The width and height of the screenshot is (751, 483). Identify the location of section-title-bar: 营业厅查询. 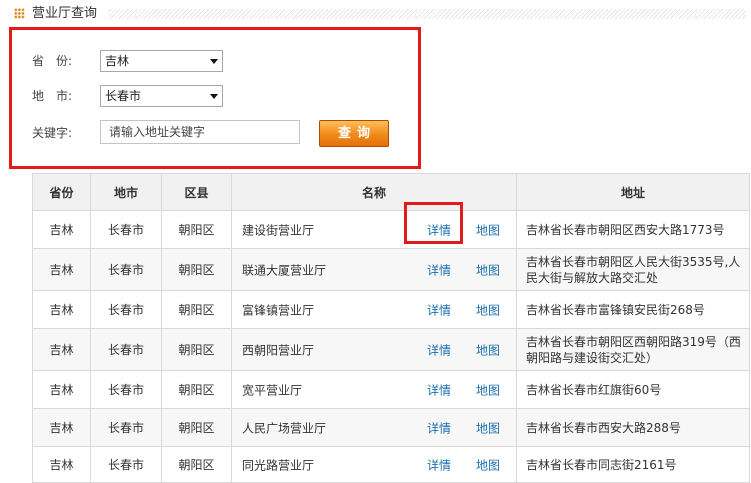
(377, 14).